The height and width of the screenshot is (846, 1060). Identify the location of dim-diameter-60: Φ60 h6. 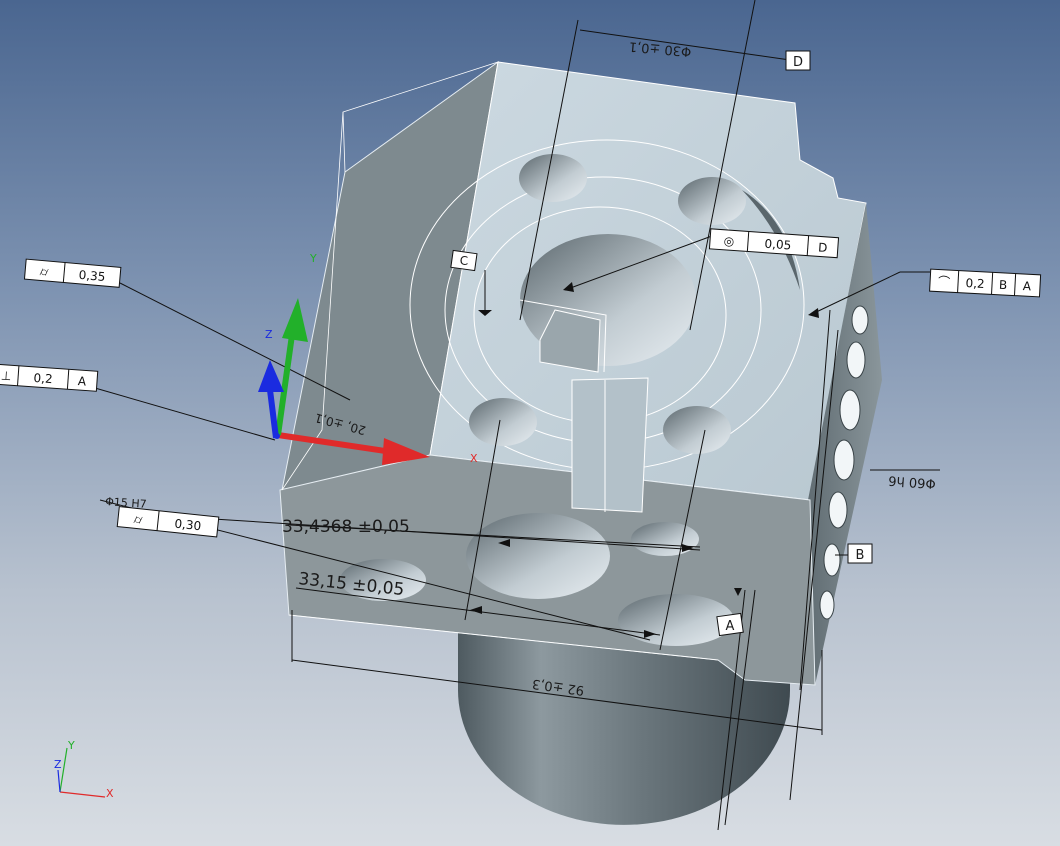
(912, 481).